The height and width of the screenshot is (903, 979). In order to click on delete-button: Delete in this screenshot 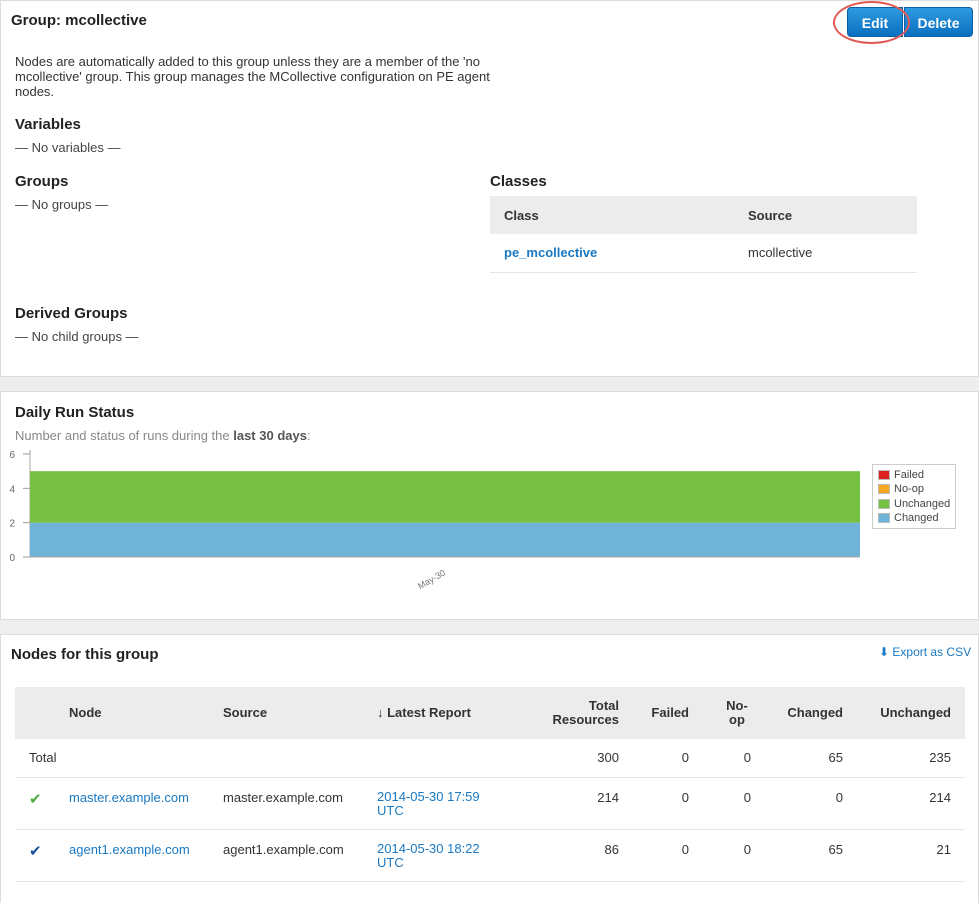, I will do `click(938, 22)`.